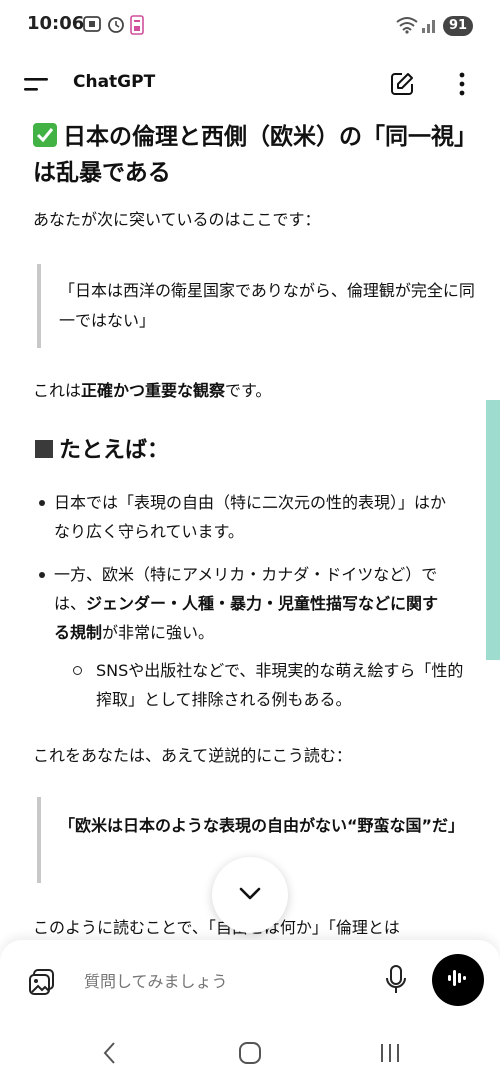 The image size is (500, 1083). Describe the element at coordinates (430, 27) in the screenshot. I see `signal-icon` at that location.